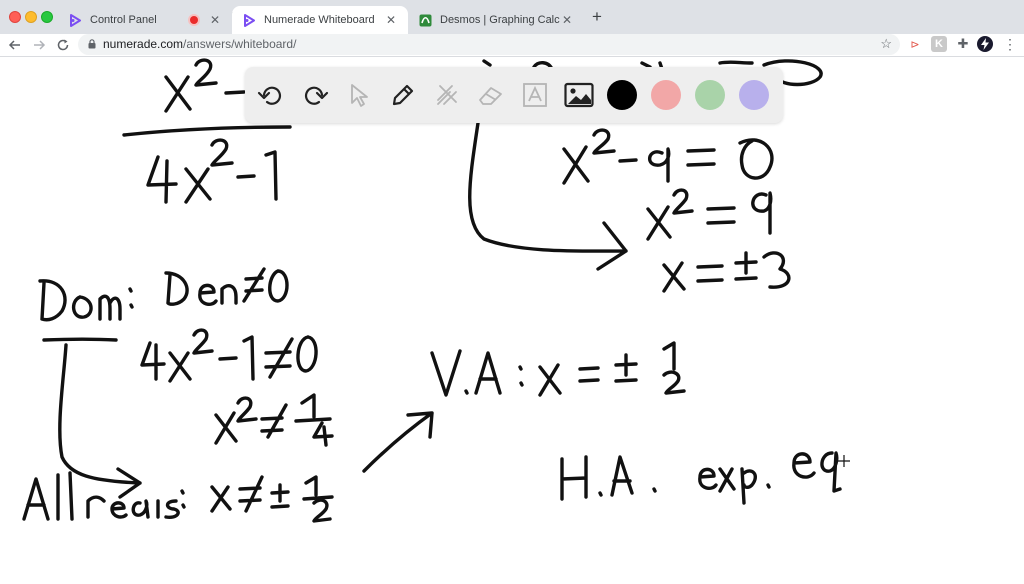 This screenshot has height=584, width=1024. I want to click on eraser-icon, so click(491, 95).